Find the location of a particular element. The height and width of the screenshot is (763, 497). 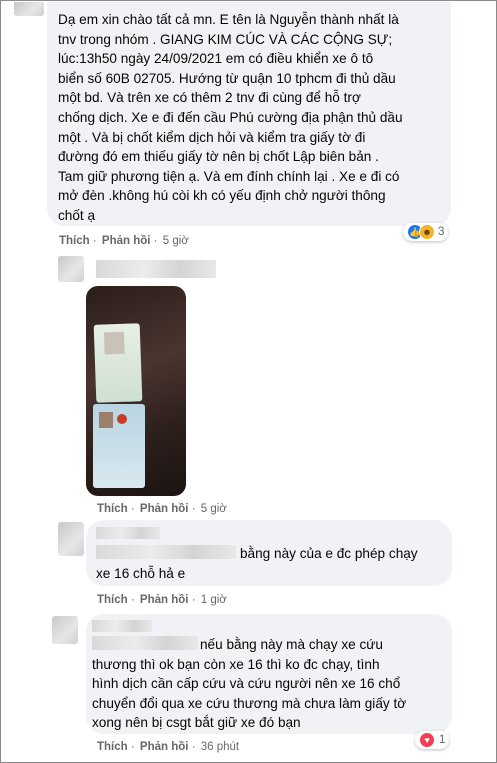

reaction-count: 1 is located at coordinates (442, 740).